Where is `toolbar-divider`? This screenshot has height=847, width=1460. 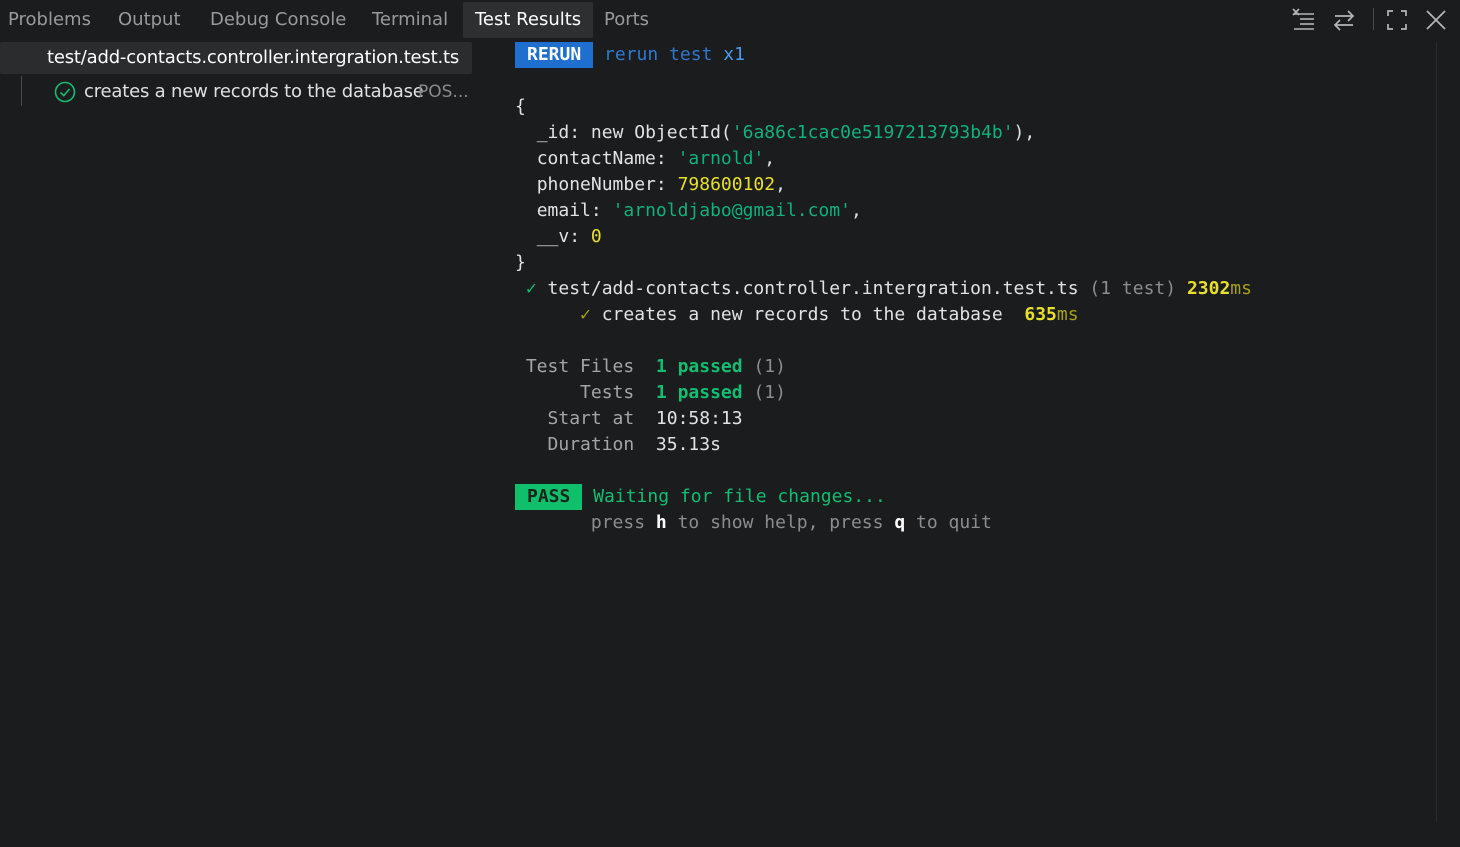 toolbar-divider is located at coordinates (1373, 19).